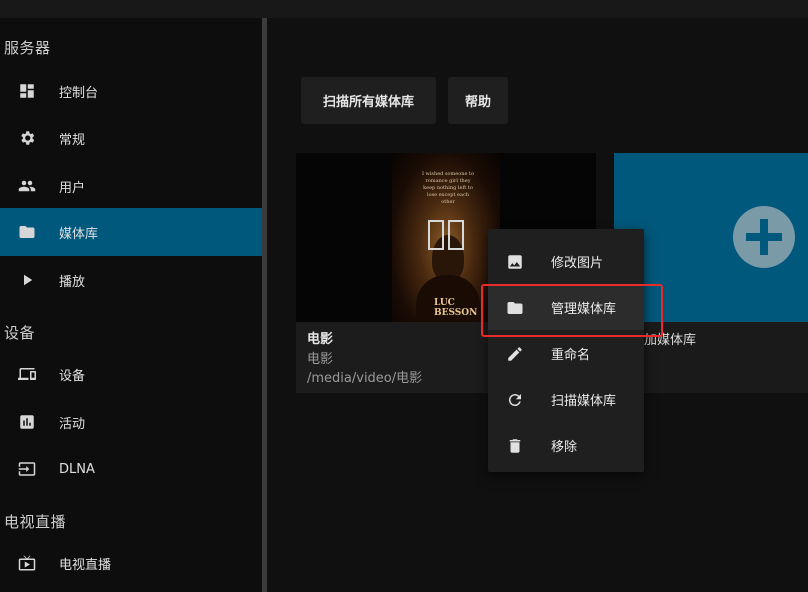 This screenshot has width=808, height=592. Describe the element at coordinates (515, 262) in the screenshot. I see `image-icon` at that location.